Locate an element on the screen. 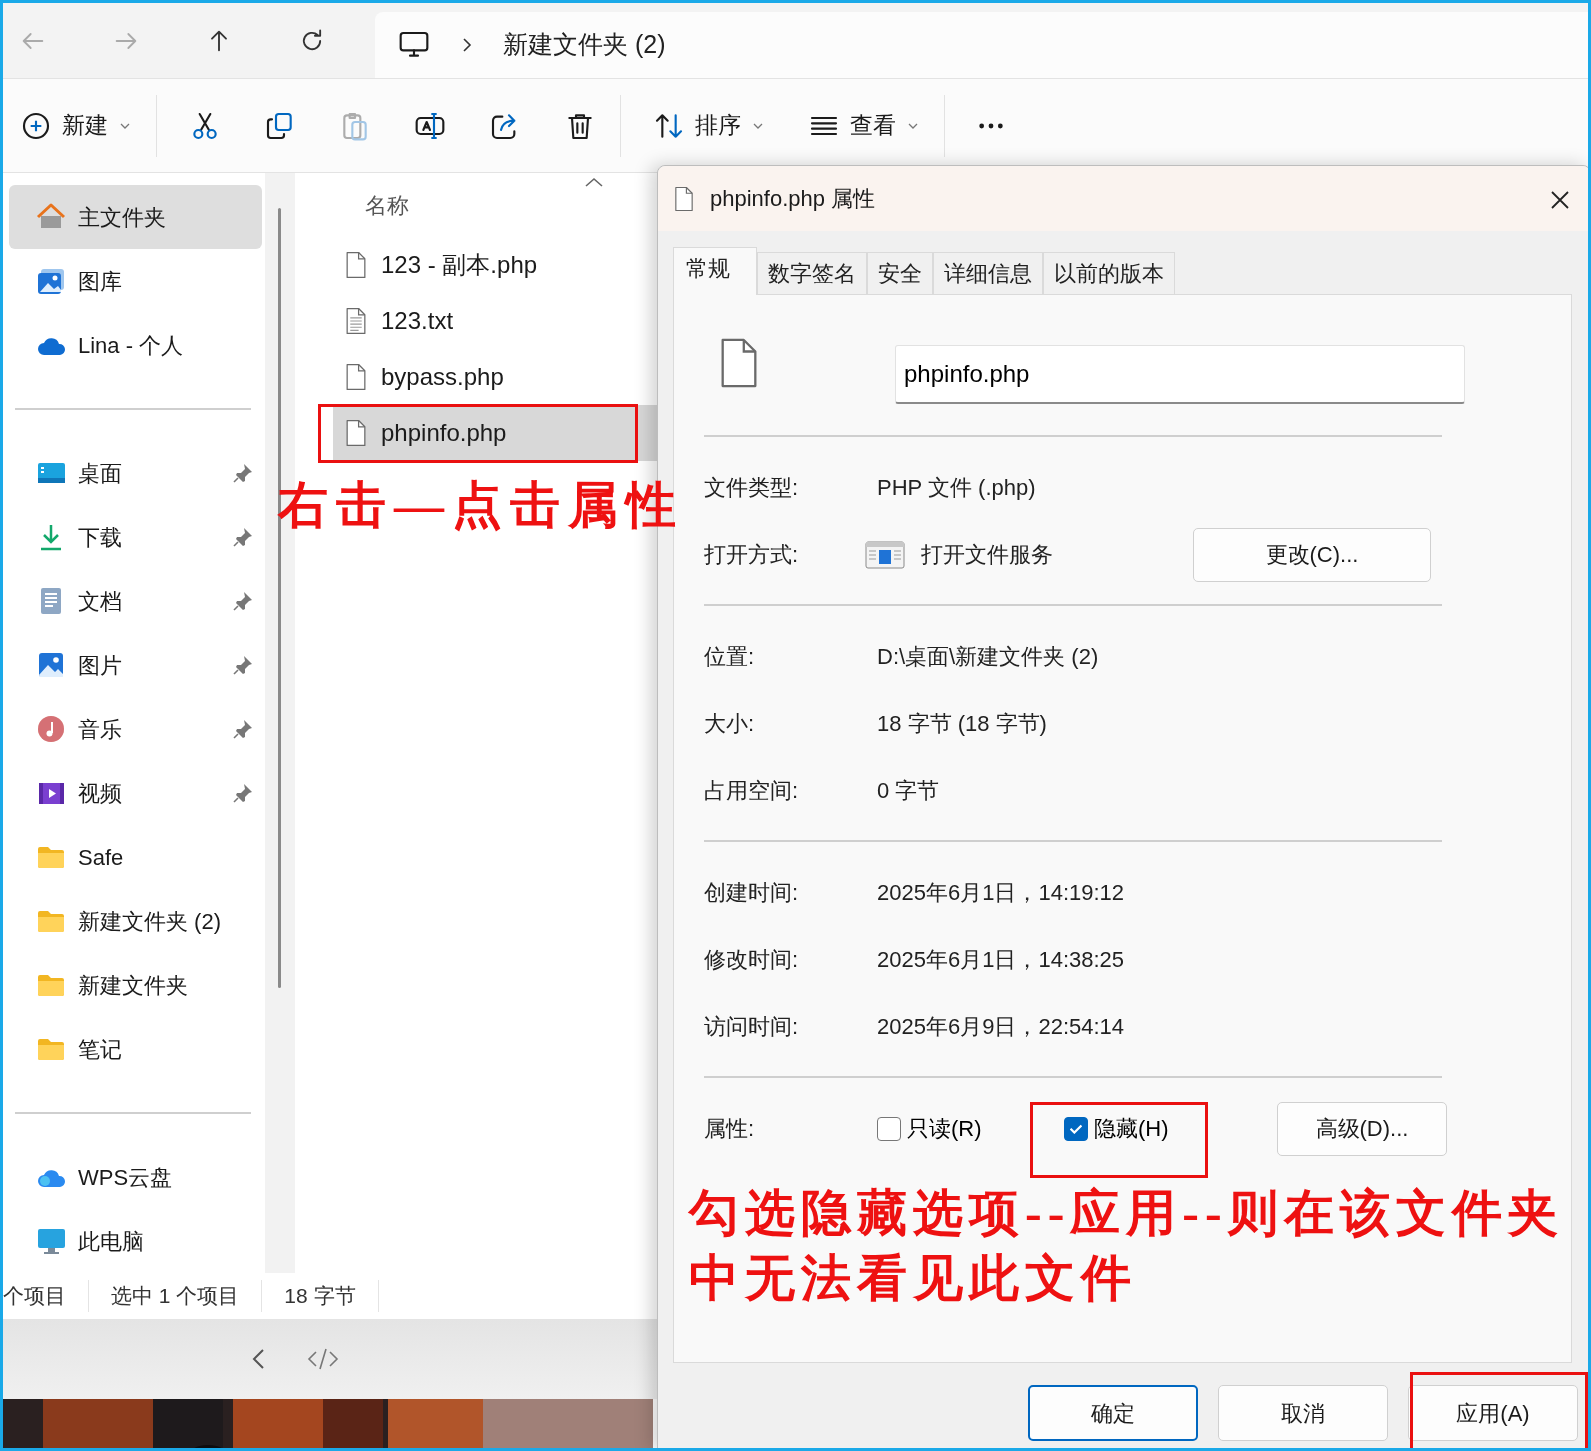  field-value: 2025年6月9日，22:54:14 is located at coordinates (1001, 1027).